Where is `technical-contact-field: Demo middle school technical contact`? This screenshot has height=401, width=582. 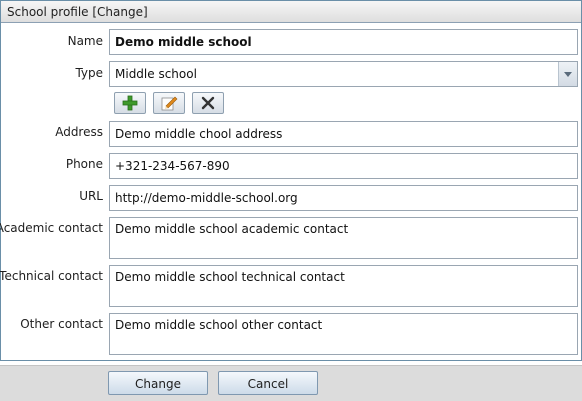 technical-contact-field: Demo middle school technical contact is located at coordinates (343, 286).